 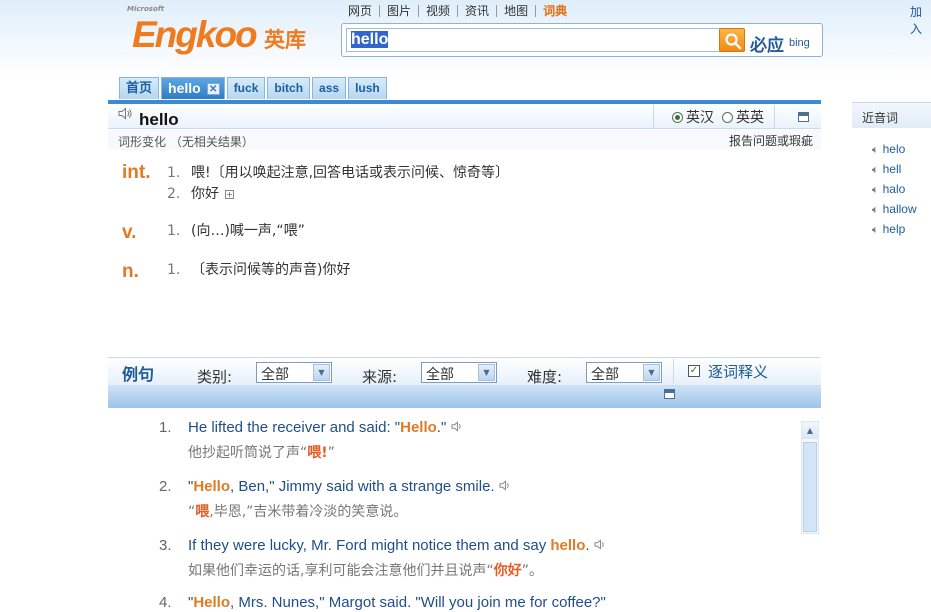 What do you see at coordinates (129, 232) in the screenshot?
I see `pos-verb: v.` at bounding box center [129, 232].